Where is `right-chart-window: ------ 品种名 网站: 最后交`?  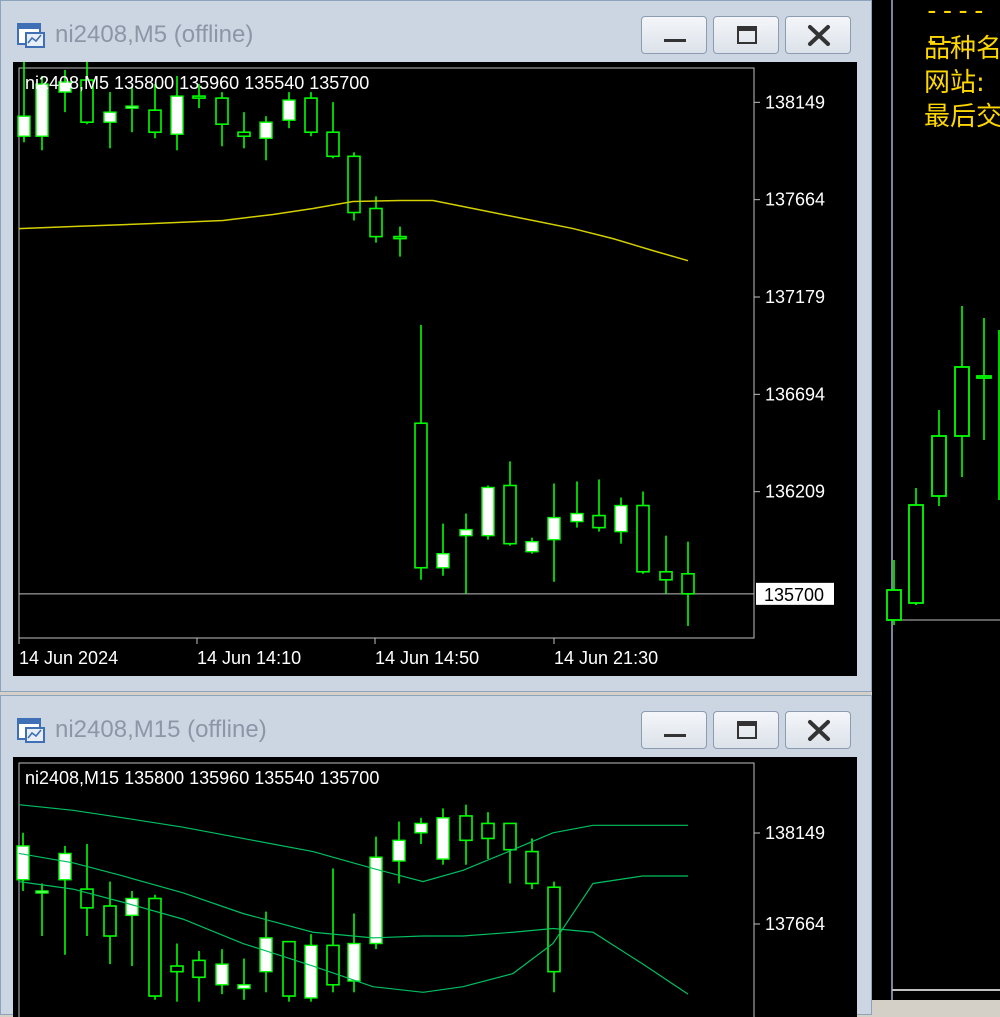 right-chart-window: ------ 品种名 网站: 最后交 is located at coordinates (936, 500).